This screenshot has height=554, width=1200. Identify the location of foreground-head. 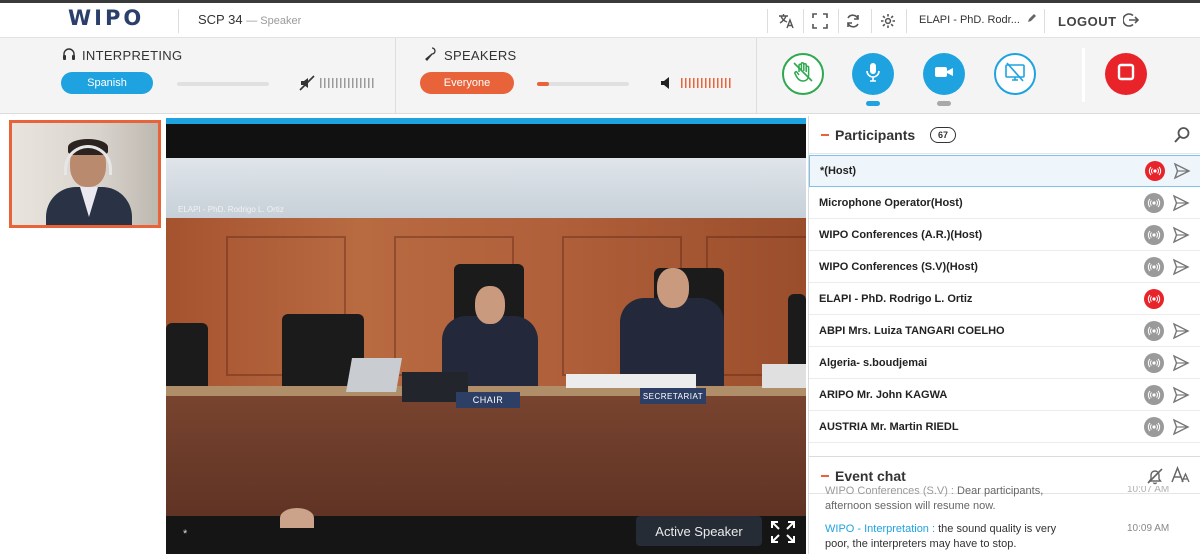
(297, 518).